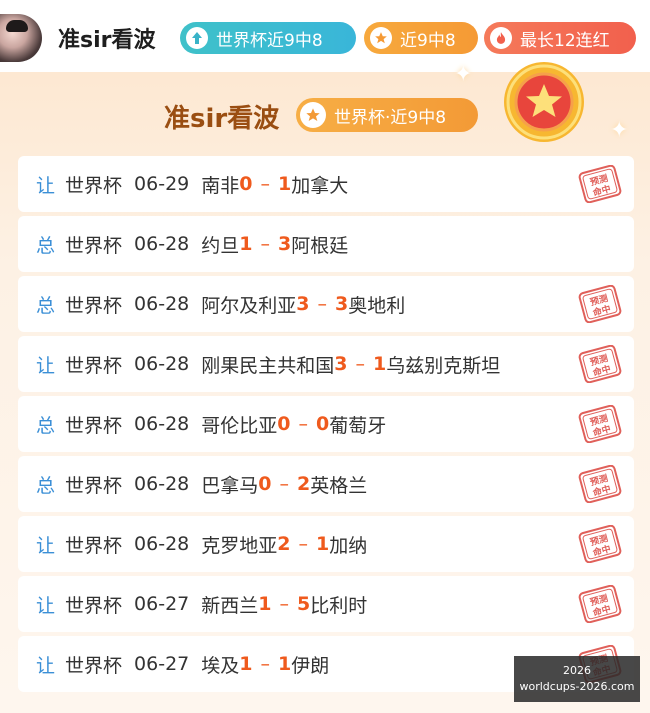 The height and width of the screenshot is (713, 650). I want to click on record-row: 让世界杯 06-28 克罗地亚 2–1 加纳 预测 命中, so click(326, 544).